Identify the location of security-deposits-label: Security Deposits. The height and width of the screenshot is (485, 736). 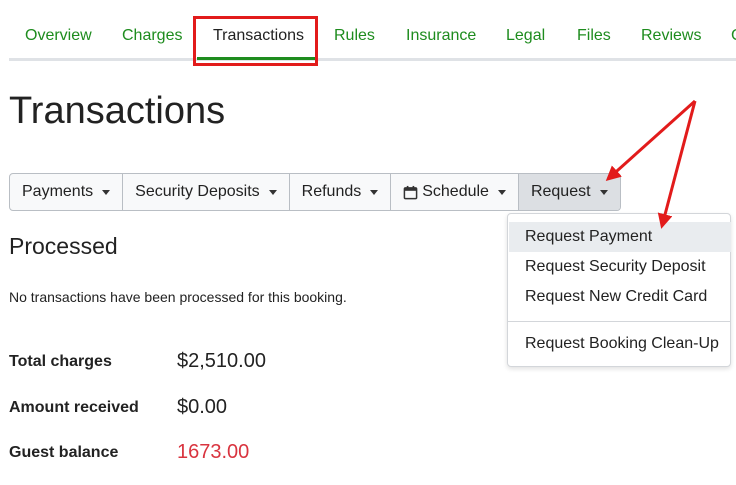
(197, 191).